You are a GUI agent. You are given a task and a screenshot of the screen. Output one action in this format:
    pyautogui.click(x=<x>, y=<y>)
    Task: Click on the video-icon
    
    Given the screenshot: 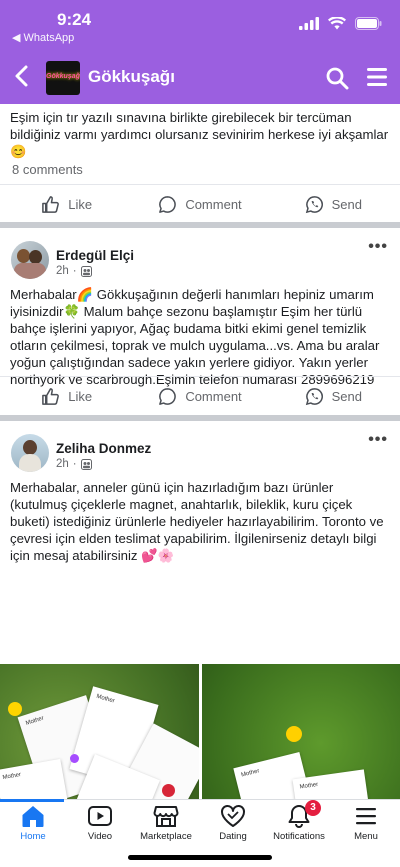 What is the action you would take?
    pyautogui.click(x=100, y=816)
    